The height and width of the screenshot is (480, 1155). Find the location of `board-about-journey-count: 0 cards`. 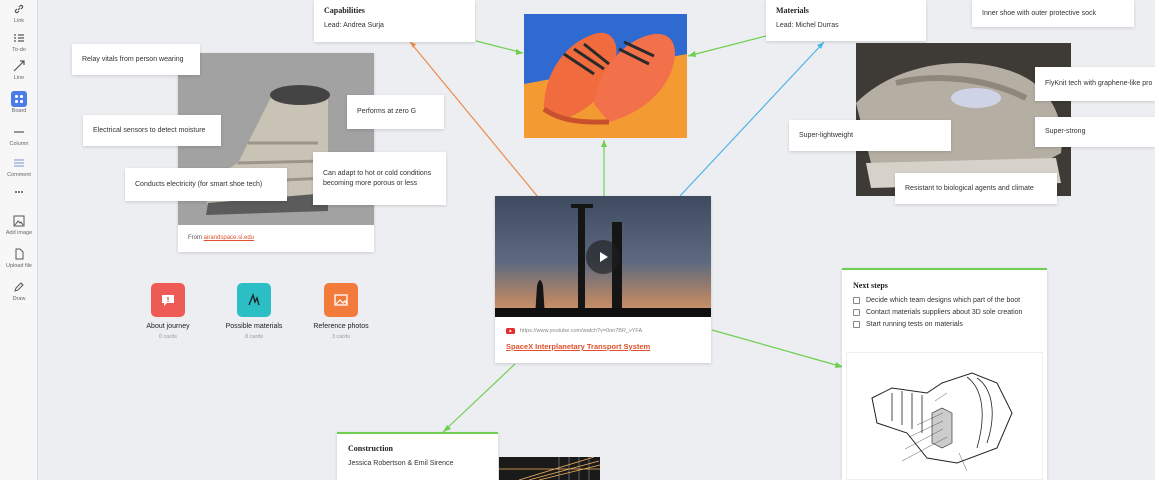

board-about-journey-count: 0 cards is located at coordinates (168, 337).